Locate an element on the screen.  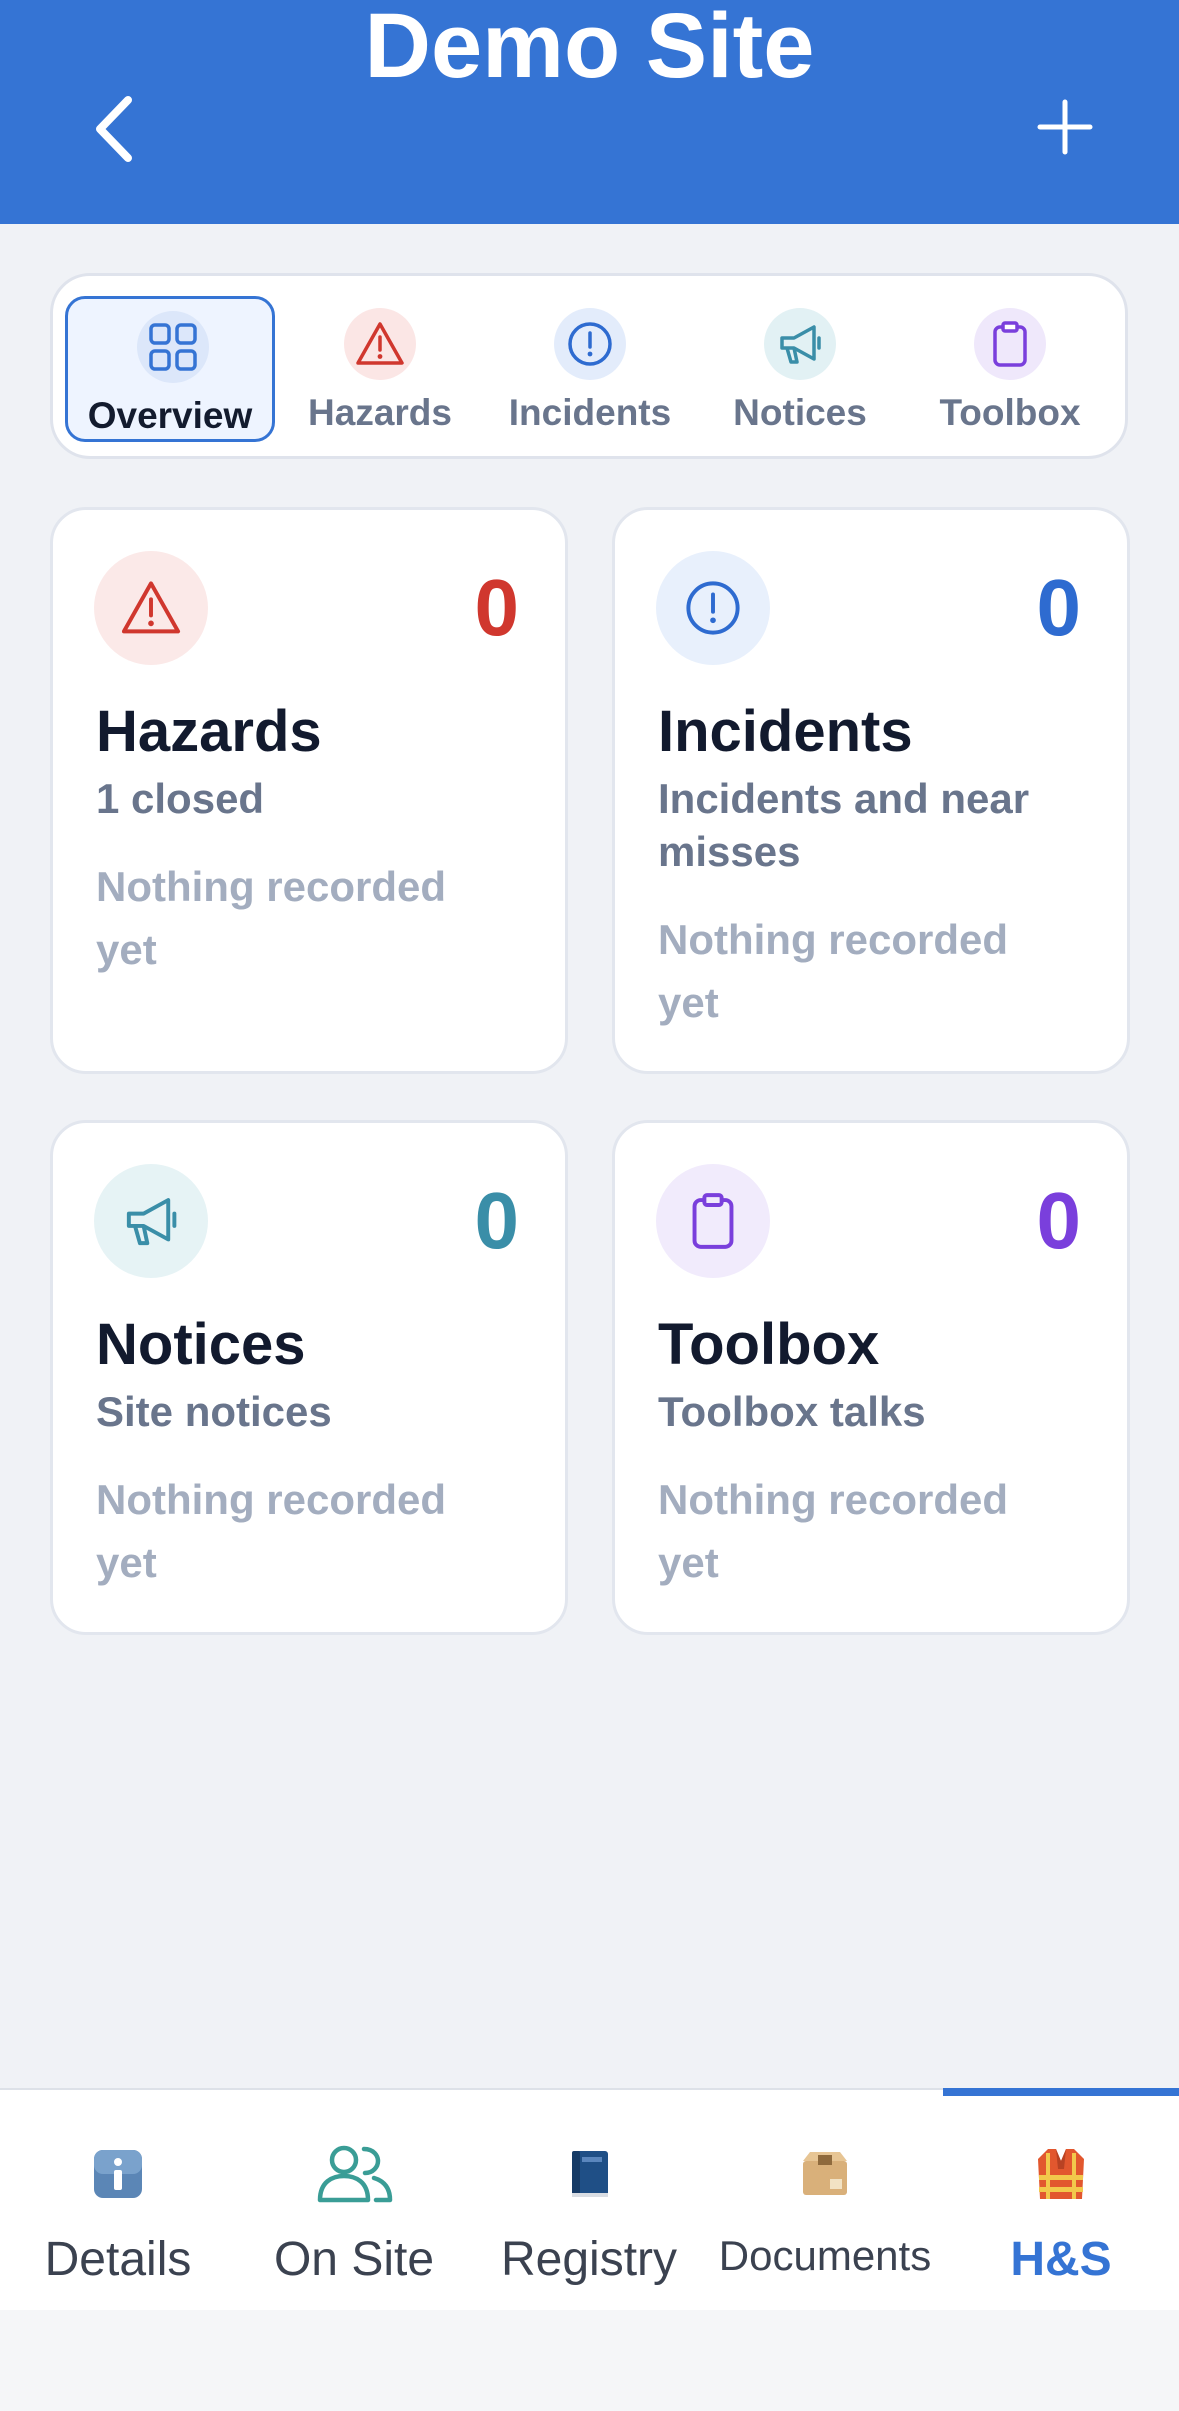
nav-documents-label: Documents is located at coordinates (825, 2255).